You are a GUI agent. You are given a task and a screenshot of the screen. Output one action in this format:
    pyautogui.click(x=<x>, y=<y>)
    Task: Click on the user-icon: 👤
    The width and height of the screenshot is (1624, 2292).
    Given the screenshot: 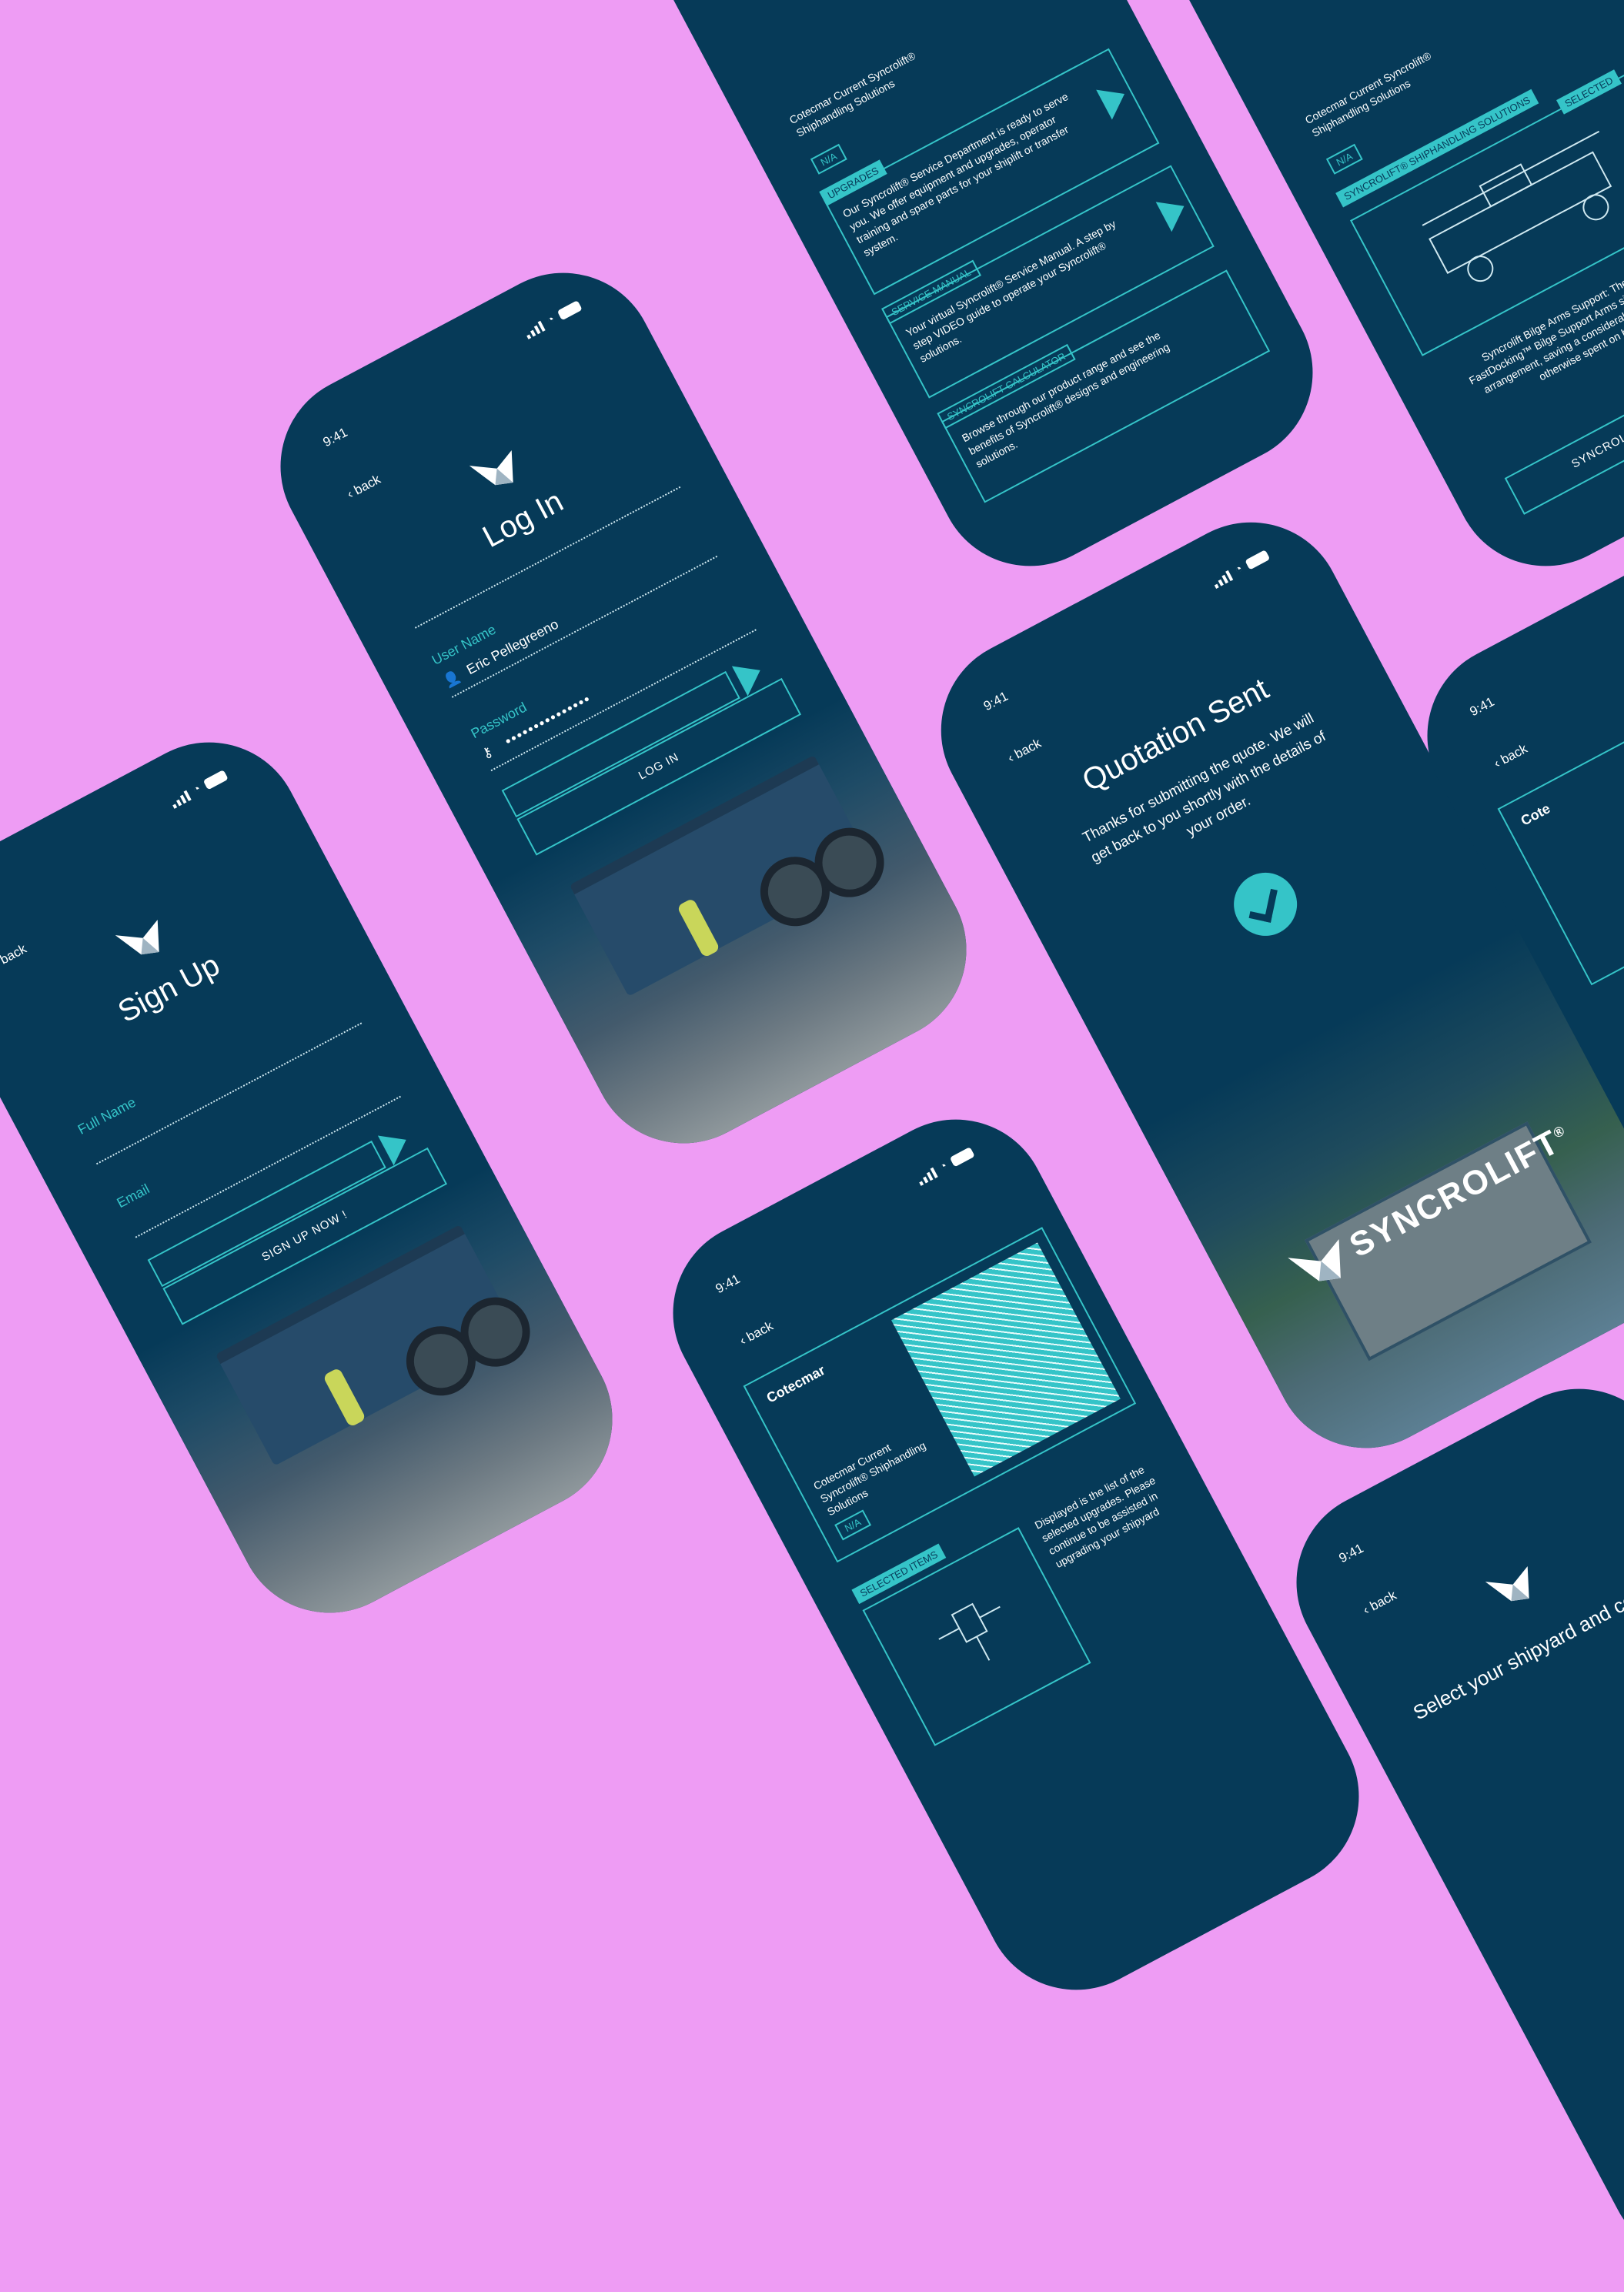 What is the action you would take?
    pyautogui.click(x=451, y=678)
    